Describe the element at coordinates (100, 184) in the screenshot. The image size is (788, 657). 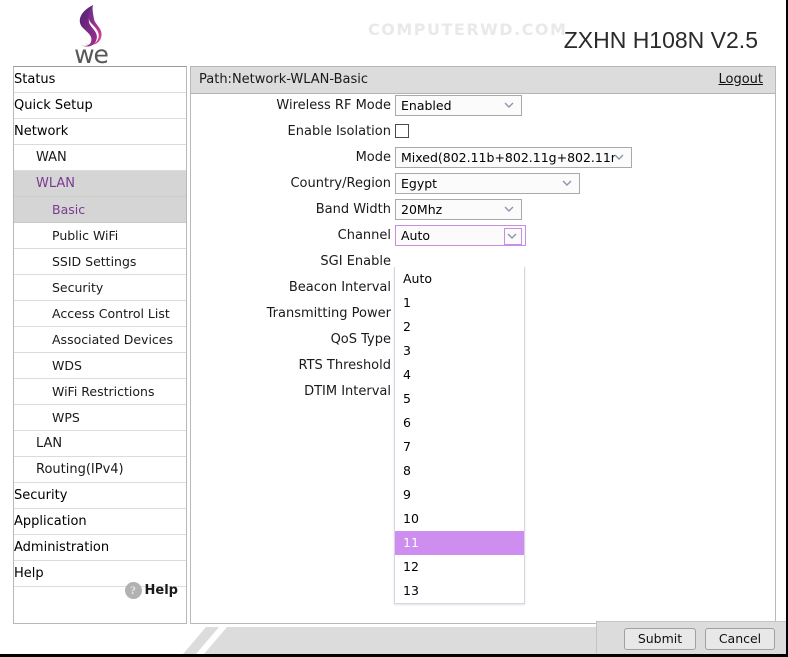
I see `sidebar-item-wlan: WLAN` at that location.